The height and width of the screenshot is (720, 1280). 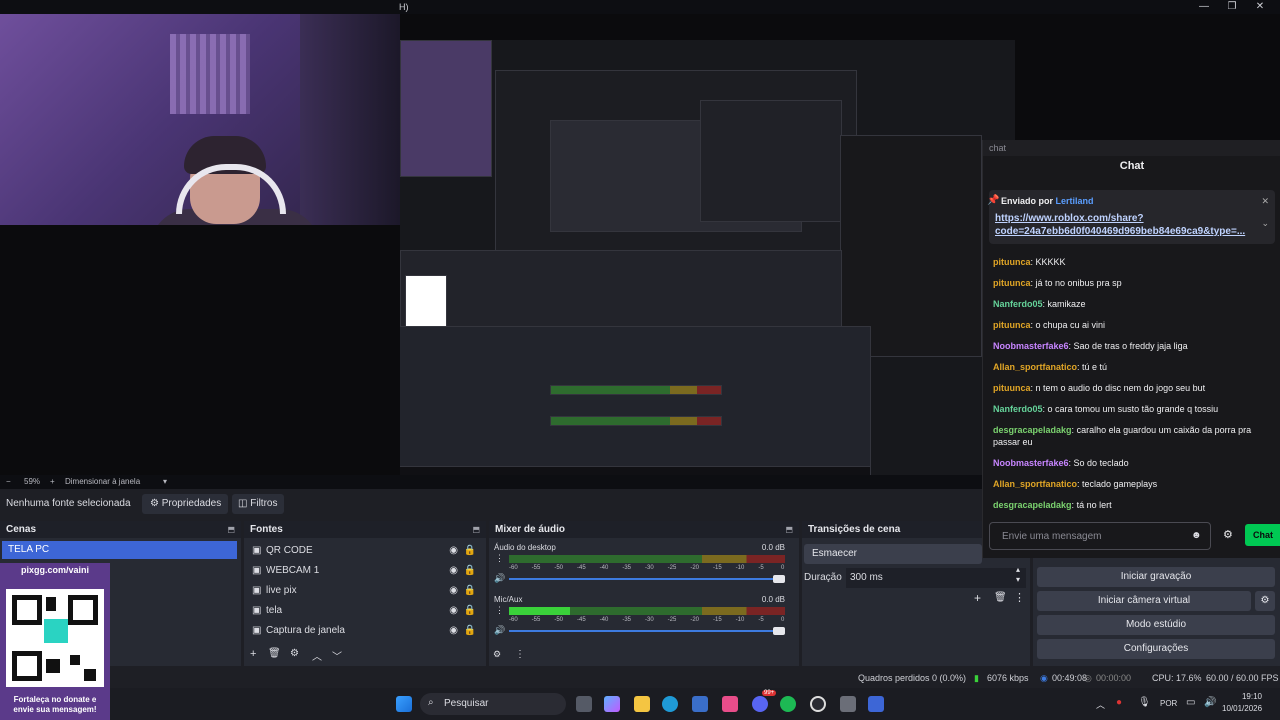 I want to click on start-recording-button: Iniciar gravação, so click(x=1156, y=577).